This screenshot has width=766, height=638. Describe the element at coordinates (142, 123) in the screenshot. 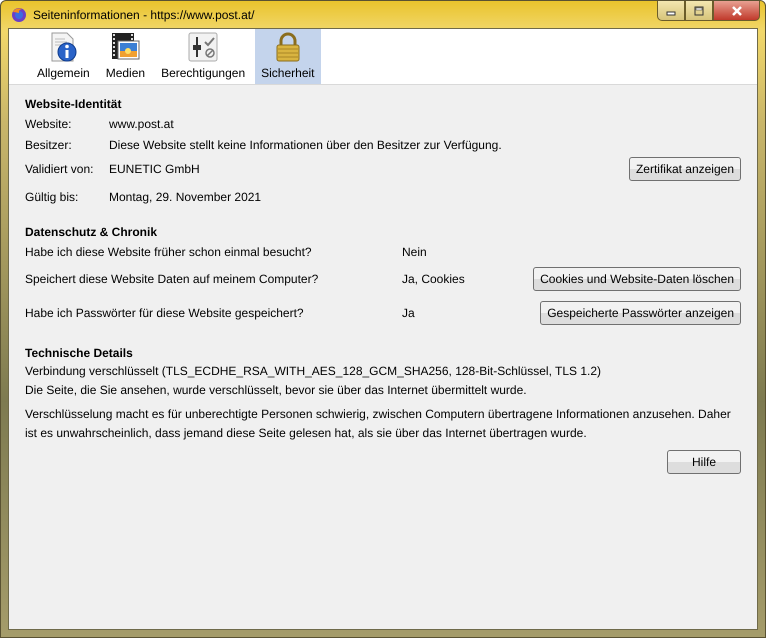

I see `field-value: www.post.at` at that location.